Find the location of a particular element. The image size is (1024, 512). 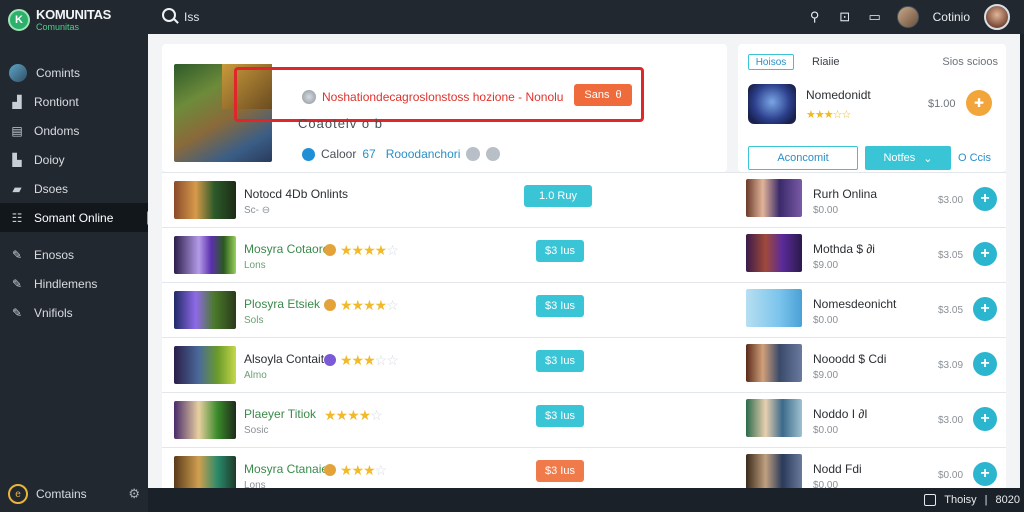

featured-meta-link: Rooodanchori is located at coordinates (423, 154).